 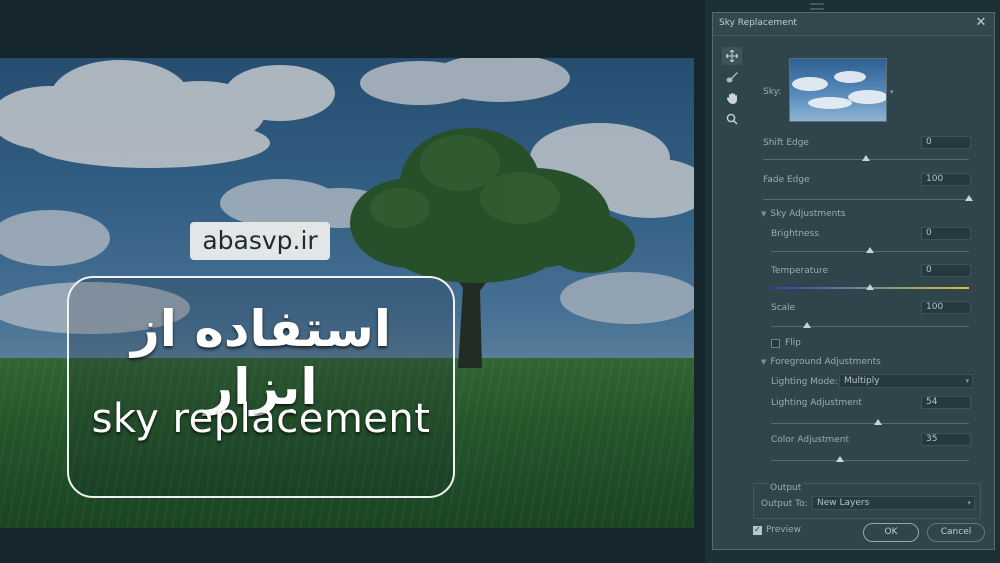 I want to click on sky-thumbnail-image, so click(x=839, y=90).